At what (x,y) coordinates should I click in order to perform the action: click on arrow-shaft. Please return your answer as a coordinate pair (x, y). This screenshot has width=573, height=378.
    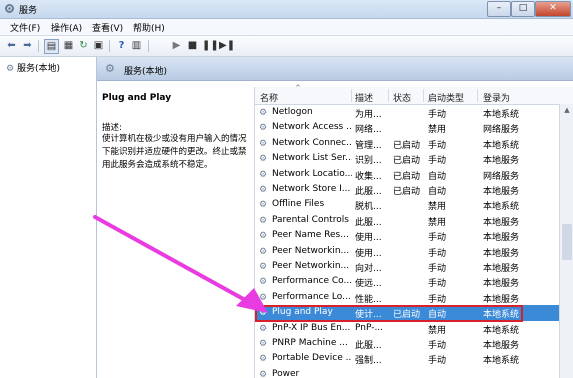
    Looking at the image, I should click on (175, 261).